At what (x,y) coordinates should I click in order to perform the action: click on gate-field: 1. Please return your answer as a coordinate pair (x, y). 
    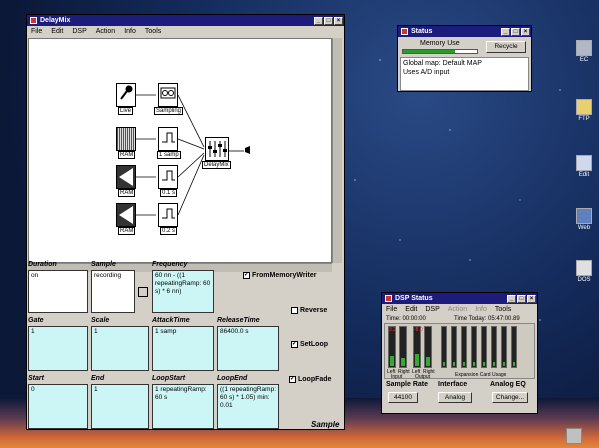
    Looking at the image, I should click on (58, 348).